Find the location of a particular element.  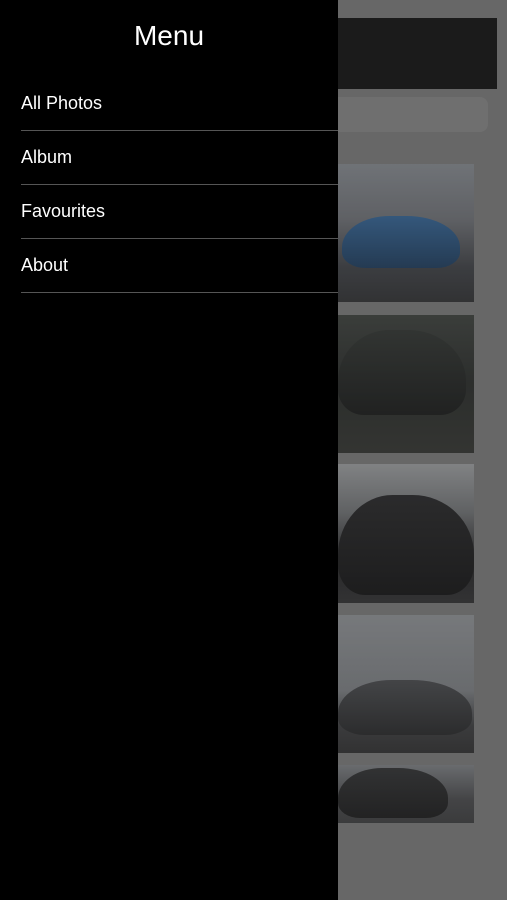

menu-item-all-photos: All Photos is located at coordinates (179, 104).